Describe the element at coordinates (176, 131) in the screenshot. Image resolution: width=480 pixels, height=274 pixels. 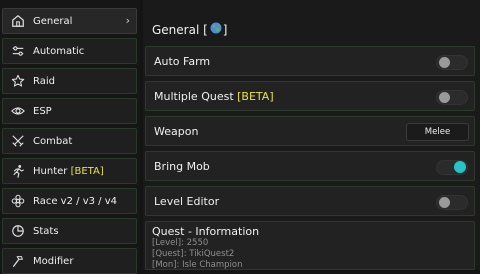
I see `weapon-label: Weapon` at that location.